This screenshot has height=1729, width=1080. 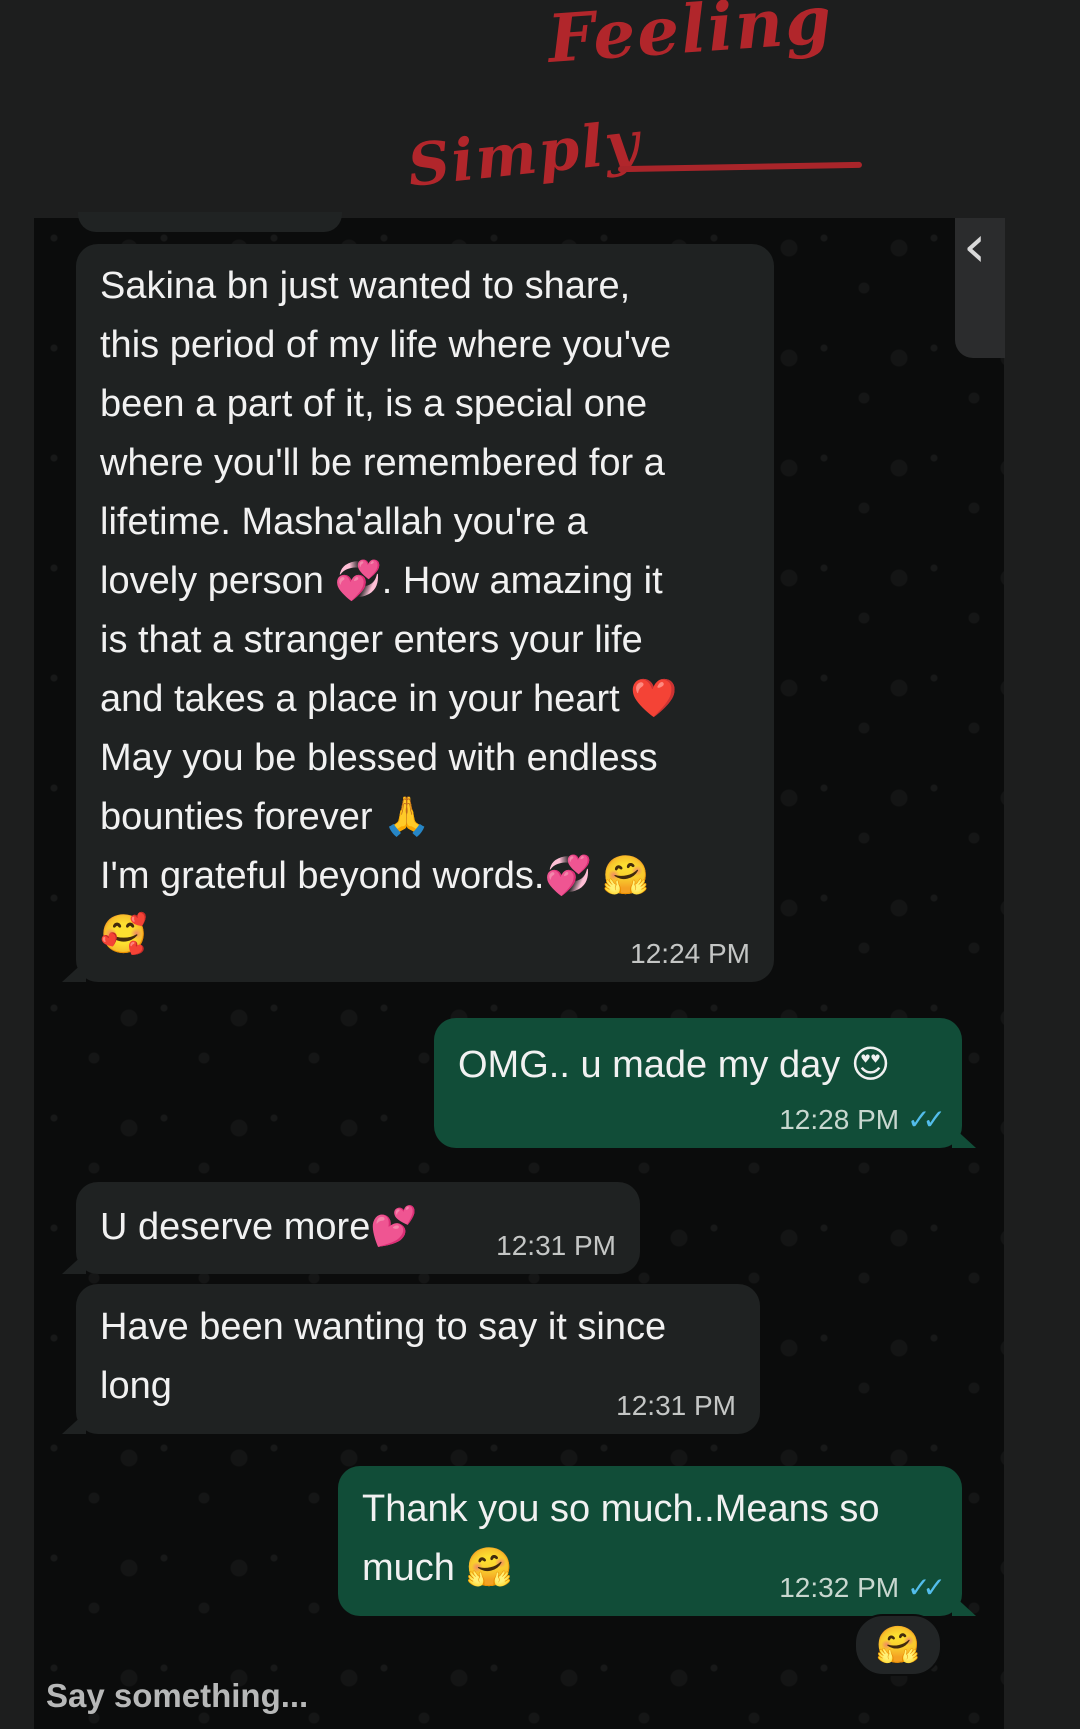 I want to click on message-bubble-outgoing: OMG.. u made my day 😍 12:28 PM ✓✓, so click(x=705, y=1083).